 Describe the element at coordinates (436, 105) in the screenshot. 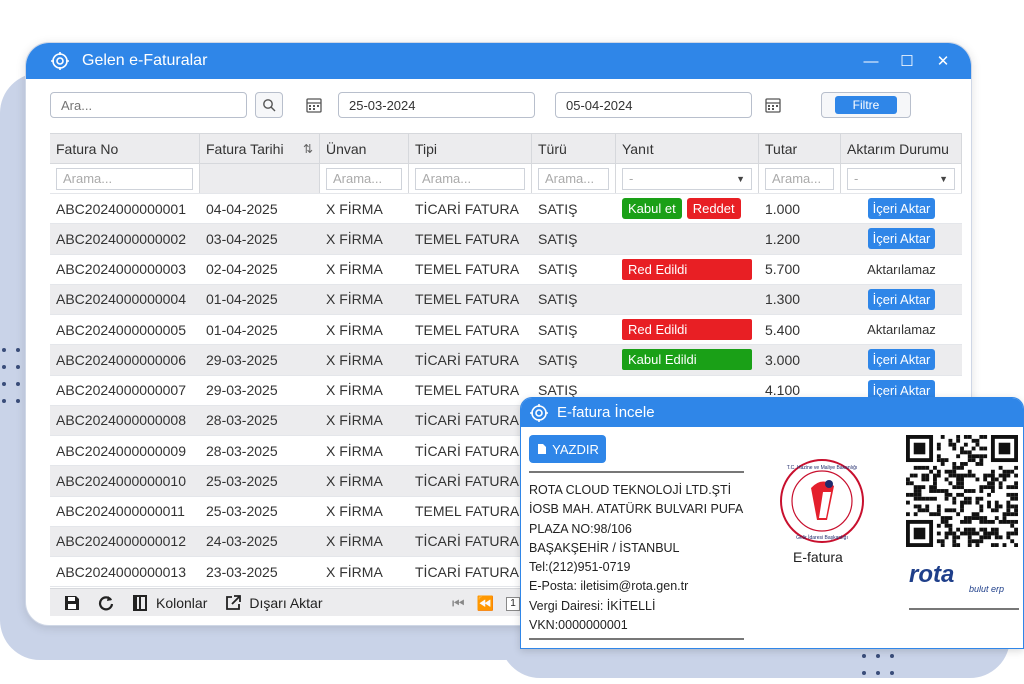

I see `start-date-input: 25-03-2024` at that location.